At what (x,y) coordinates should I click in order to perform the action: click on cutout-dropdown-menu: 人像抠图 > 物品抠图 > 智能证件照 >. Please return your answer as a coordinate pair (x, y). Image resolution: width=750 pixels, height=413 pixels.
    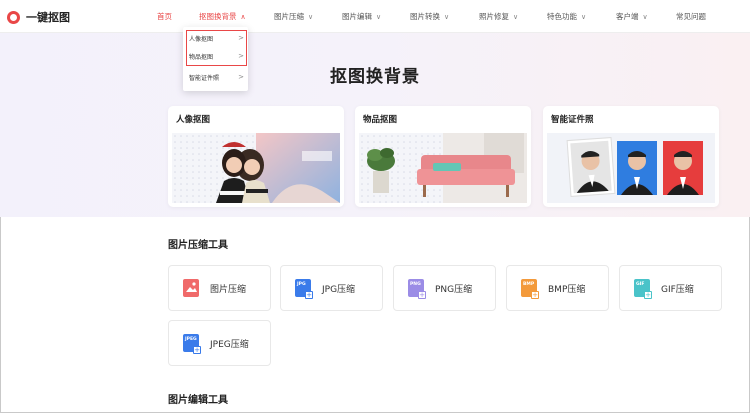
    Looking at the image, I should click on (215, 59).